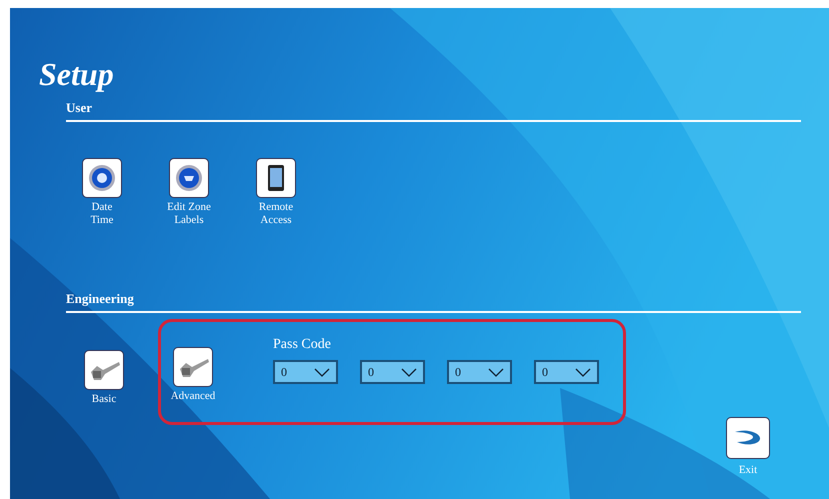 The width and height of the screenshot is (829, 499). I want to click on tile-label: Edit Zone Labels, so click(189, 214).